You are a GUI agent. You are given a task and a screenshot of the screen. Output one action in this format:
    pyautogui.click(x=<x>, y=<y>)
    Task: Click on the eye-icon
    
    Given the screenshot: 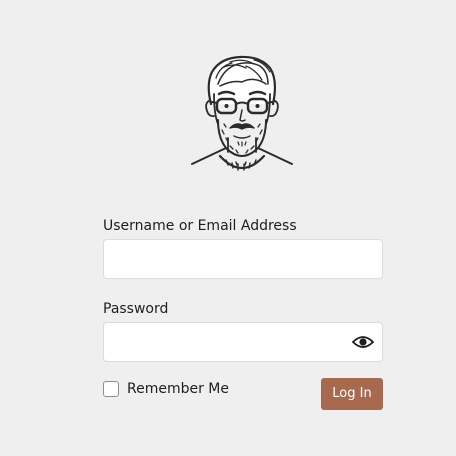 What is the action you would take?
    pyautogui.click(x=363, y=342)
    